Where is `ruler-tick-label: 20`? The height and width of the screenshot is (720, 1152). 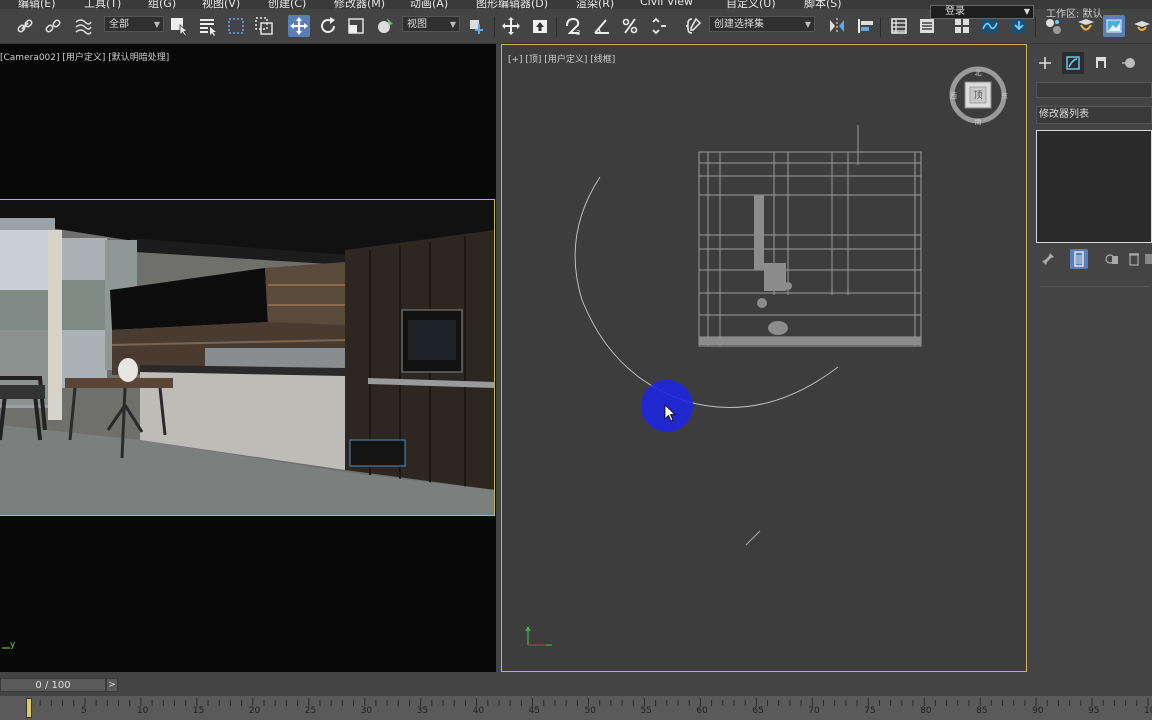
ruler-tick-label: 20 is located at coordinates (254, 711).